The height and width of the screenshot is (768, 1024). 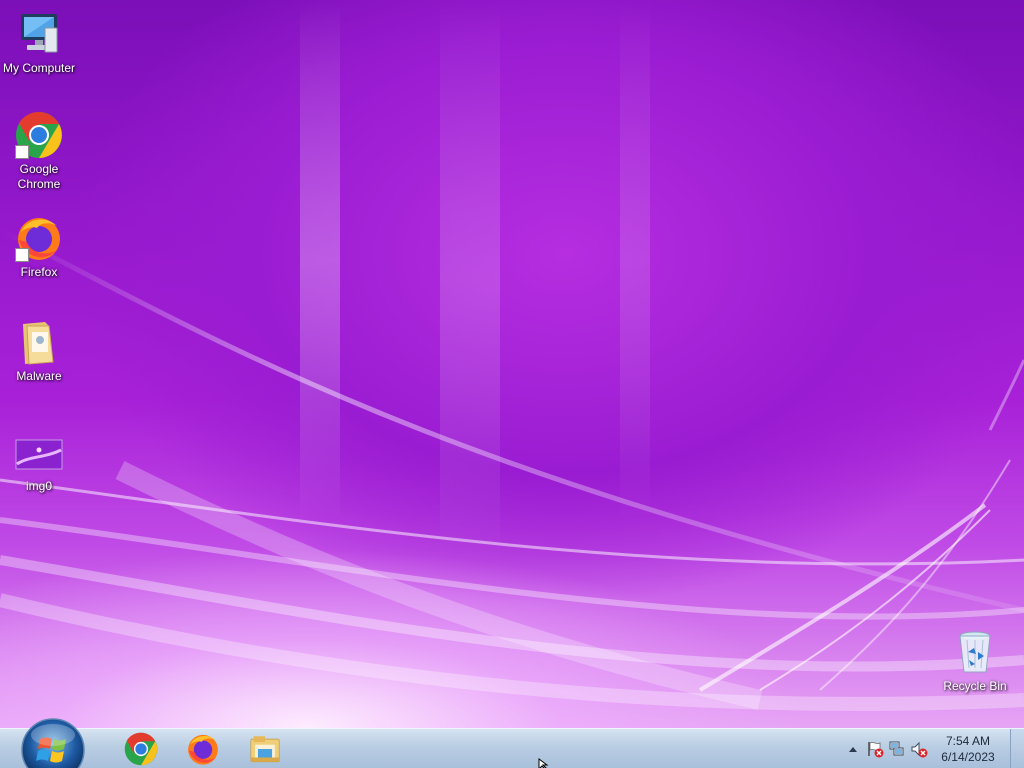 What do you see at coordinates (512, 743) in the screenshot?
I see `taskbar: 7:54 AM 6/14/2023` at bounding box center [512, 743].